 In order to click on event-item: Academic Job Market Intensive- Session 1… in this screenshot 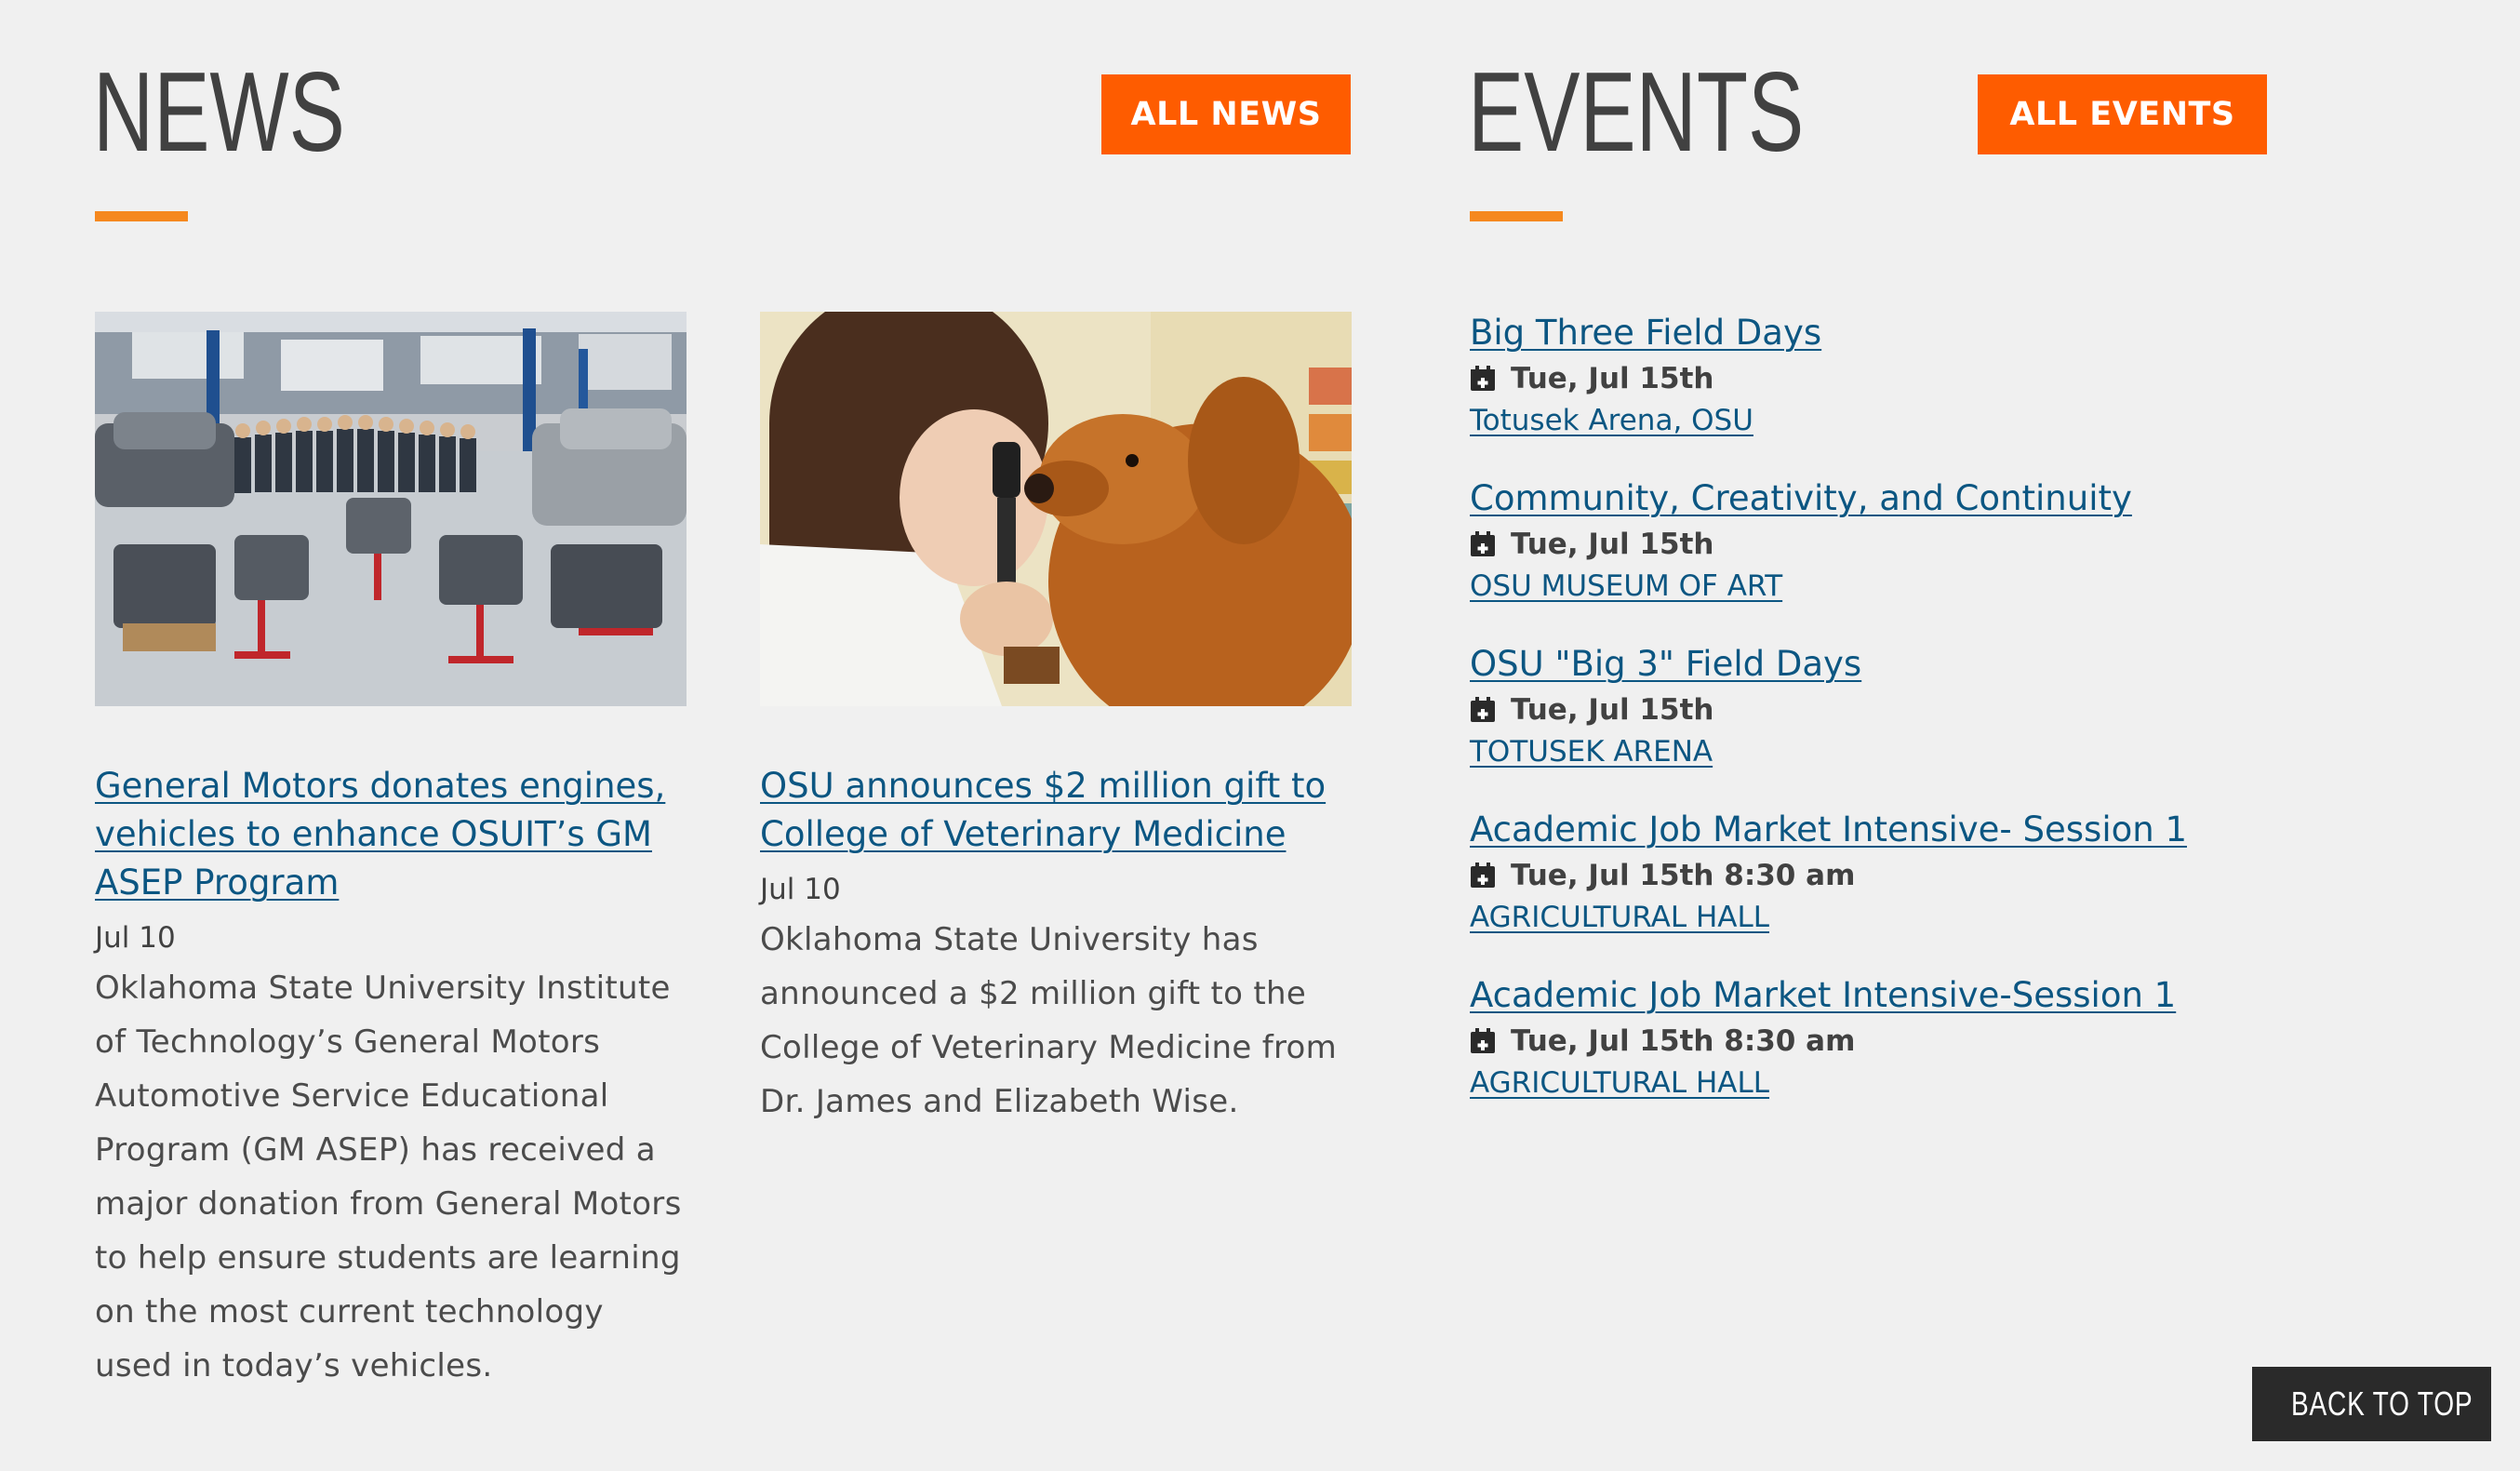, I will do `click(1911, 872)`.